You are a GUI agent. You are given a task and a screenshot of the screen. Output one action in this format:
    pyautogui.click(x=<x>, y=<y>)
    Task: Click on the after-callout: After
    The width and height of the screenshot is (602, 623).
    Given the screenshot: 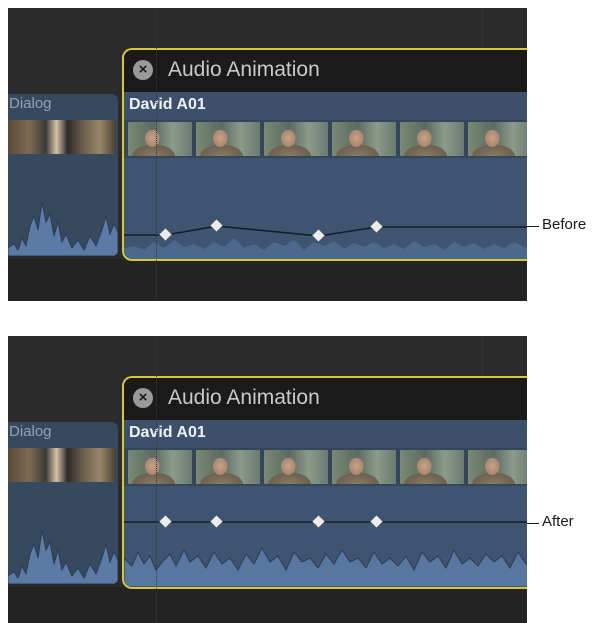 What is the action you would take?
    pyautogui.click(x=558, y=521)
    